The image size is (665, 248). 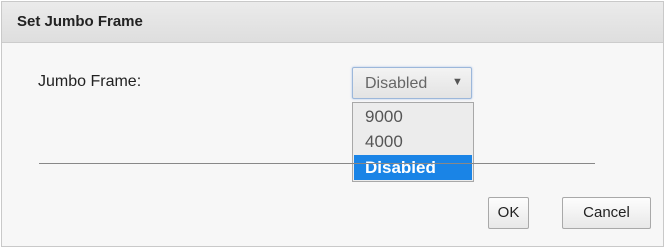 I want to click on jumbo-frame-label: Jumbo Frame:, so click(x=90, y=81).